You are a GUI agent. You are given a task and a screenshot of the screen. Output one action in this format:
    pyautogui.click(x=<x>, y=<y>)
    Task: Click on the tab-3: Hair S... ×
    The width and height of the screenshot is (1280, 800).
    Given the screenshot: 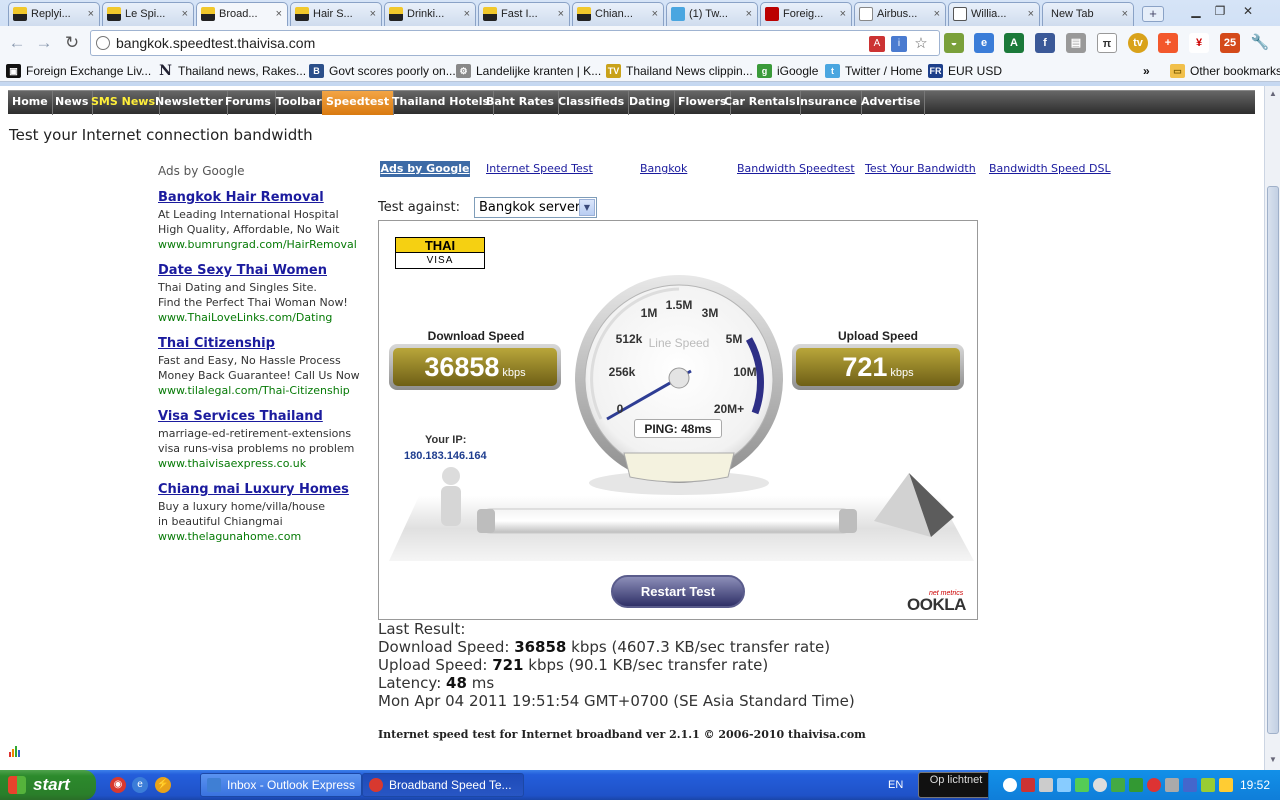 What is the action you would take?
    pyautogui.click(x=336, y=14)
    